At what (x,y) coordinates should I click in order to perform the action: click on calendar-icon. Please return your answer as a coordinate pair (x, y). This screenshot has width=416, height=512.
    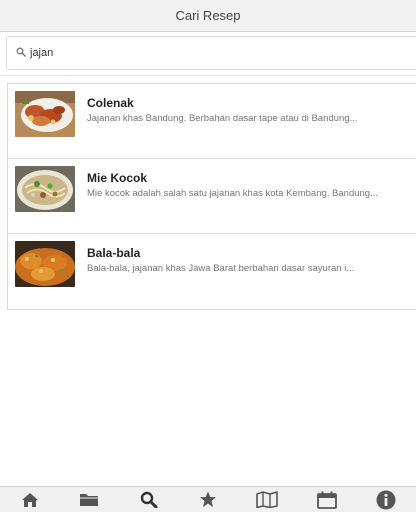
    Looking at the image, I should click on (326, 500).